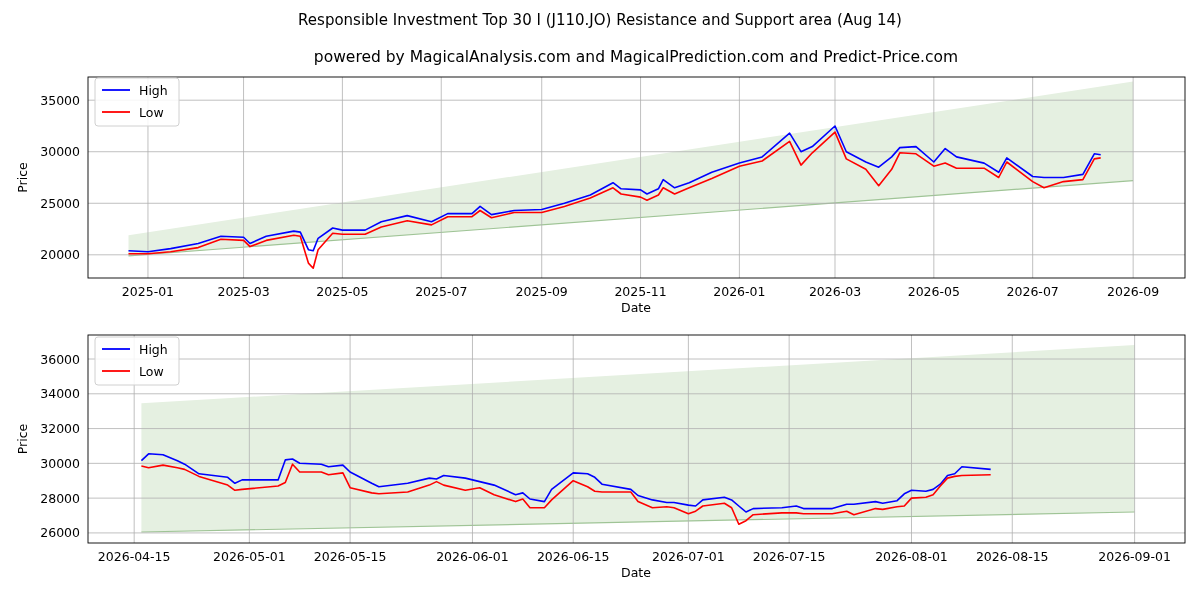 This screenshot has height=600, width=1200. What do you see at coordinates (148, 291) in the screenshot?
I see `x-tick-label: 2025-01` at bounding box center [148, 291].